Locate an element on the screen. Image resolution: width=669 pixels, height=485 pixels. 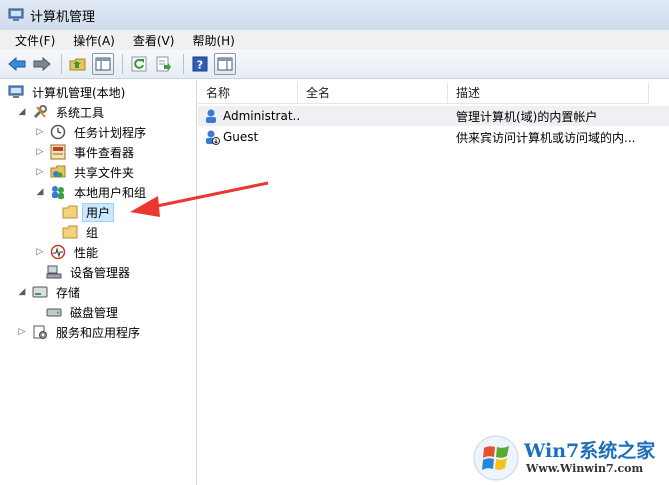
tree-item-system-tools: ◢ 系统工具 is located at coordinates (62, 112).